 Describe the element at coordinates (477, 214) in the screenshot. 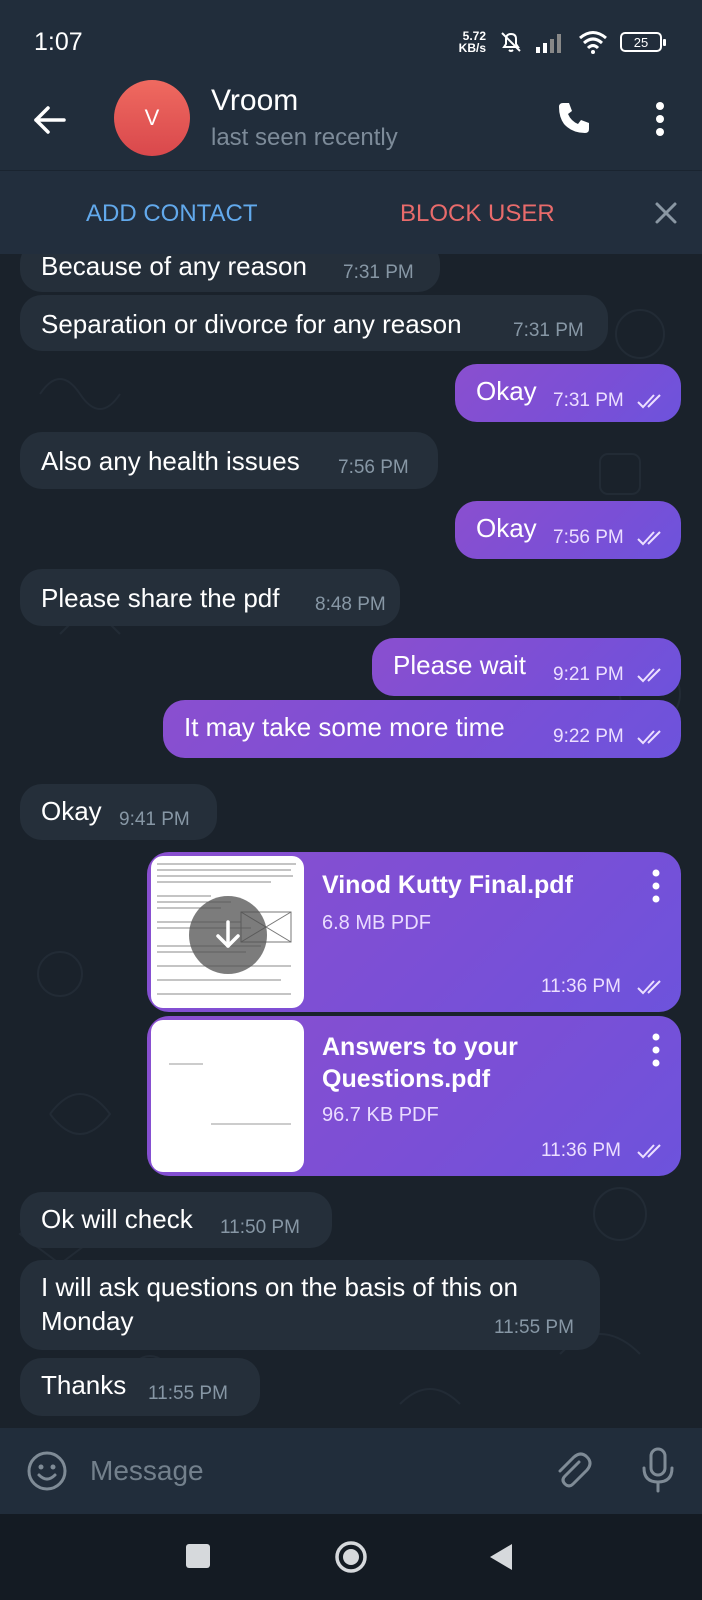

I see `block-user-button: BLOCK USER` at that location.